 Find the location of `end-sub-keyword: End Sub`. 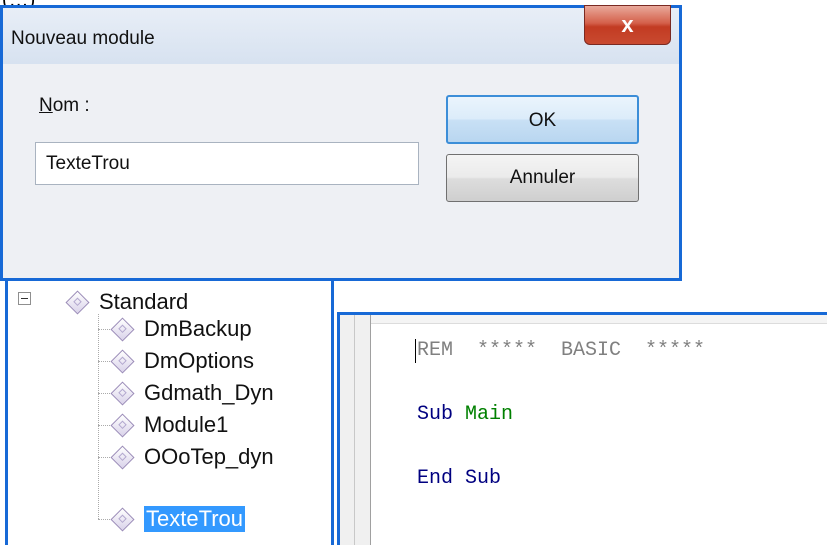

end-sub-keyword: End Sub is located at coordinates (459, 478).